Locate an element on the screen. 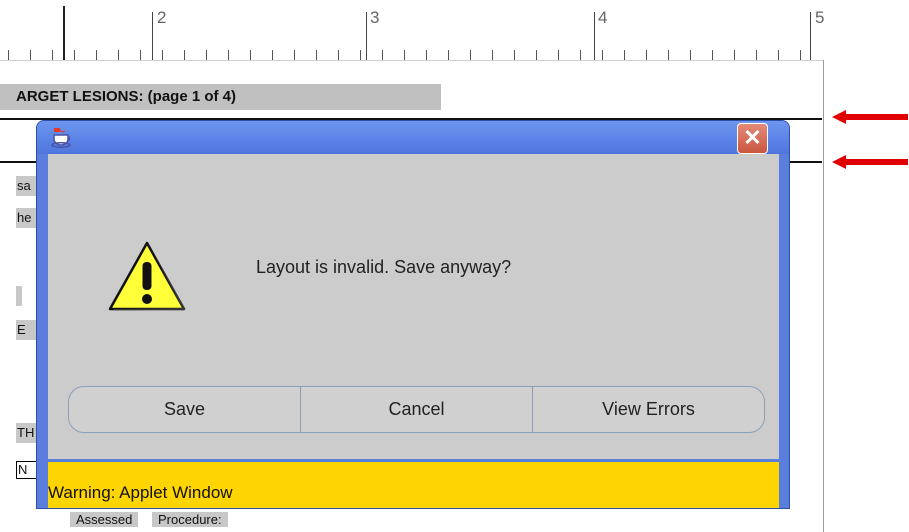 This screenshot has height=532, width=909. form-section-heading: ARGET LESIONS: (page 1 of 4) is located at coordinates (220, 97).